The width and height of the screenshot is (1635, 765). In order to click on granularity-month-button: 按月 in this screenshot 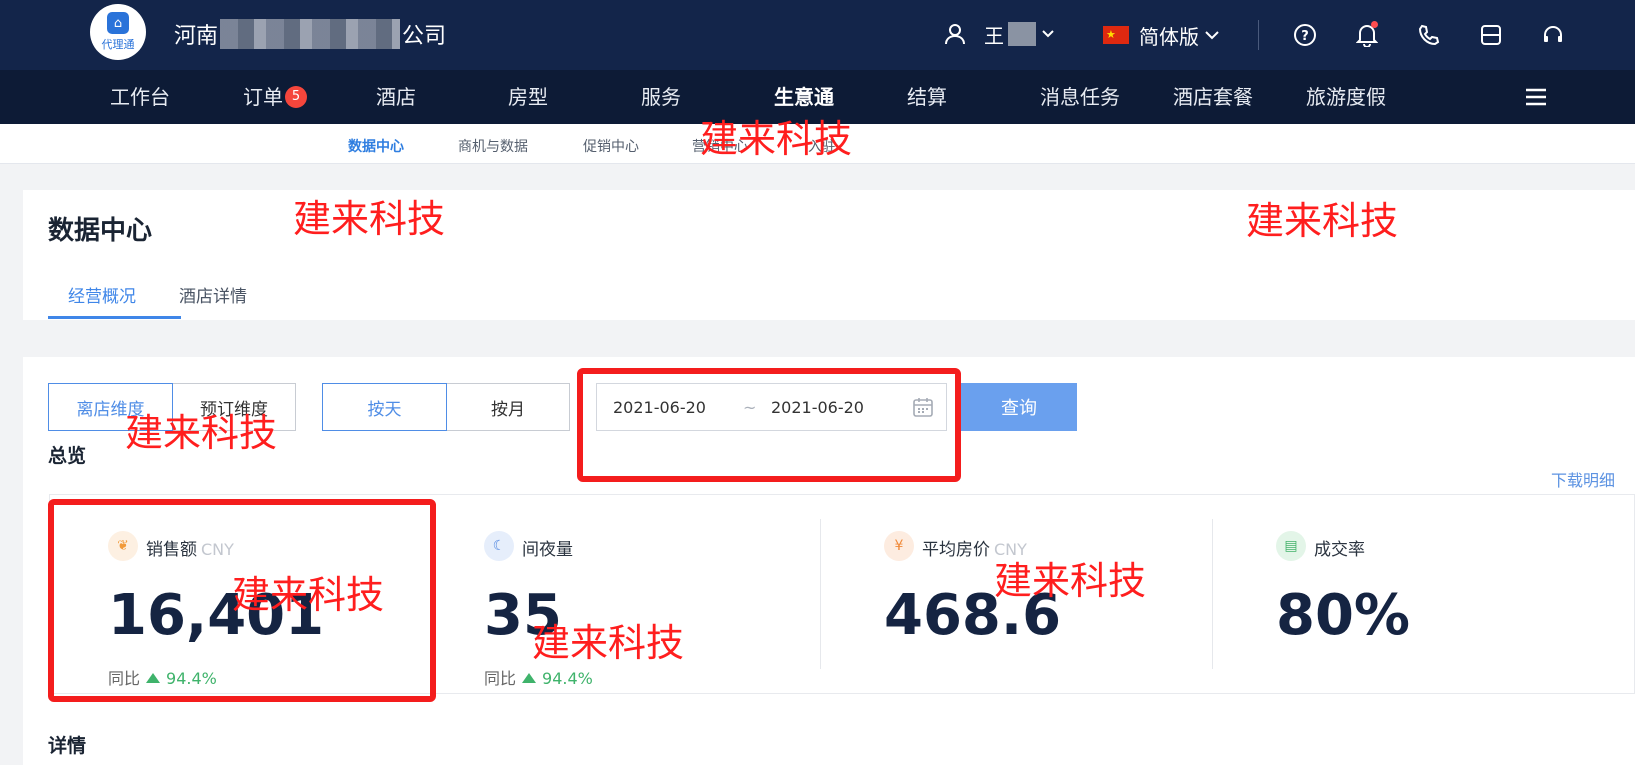, I will do `click(508, 407)`.